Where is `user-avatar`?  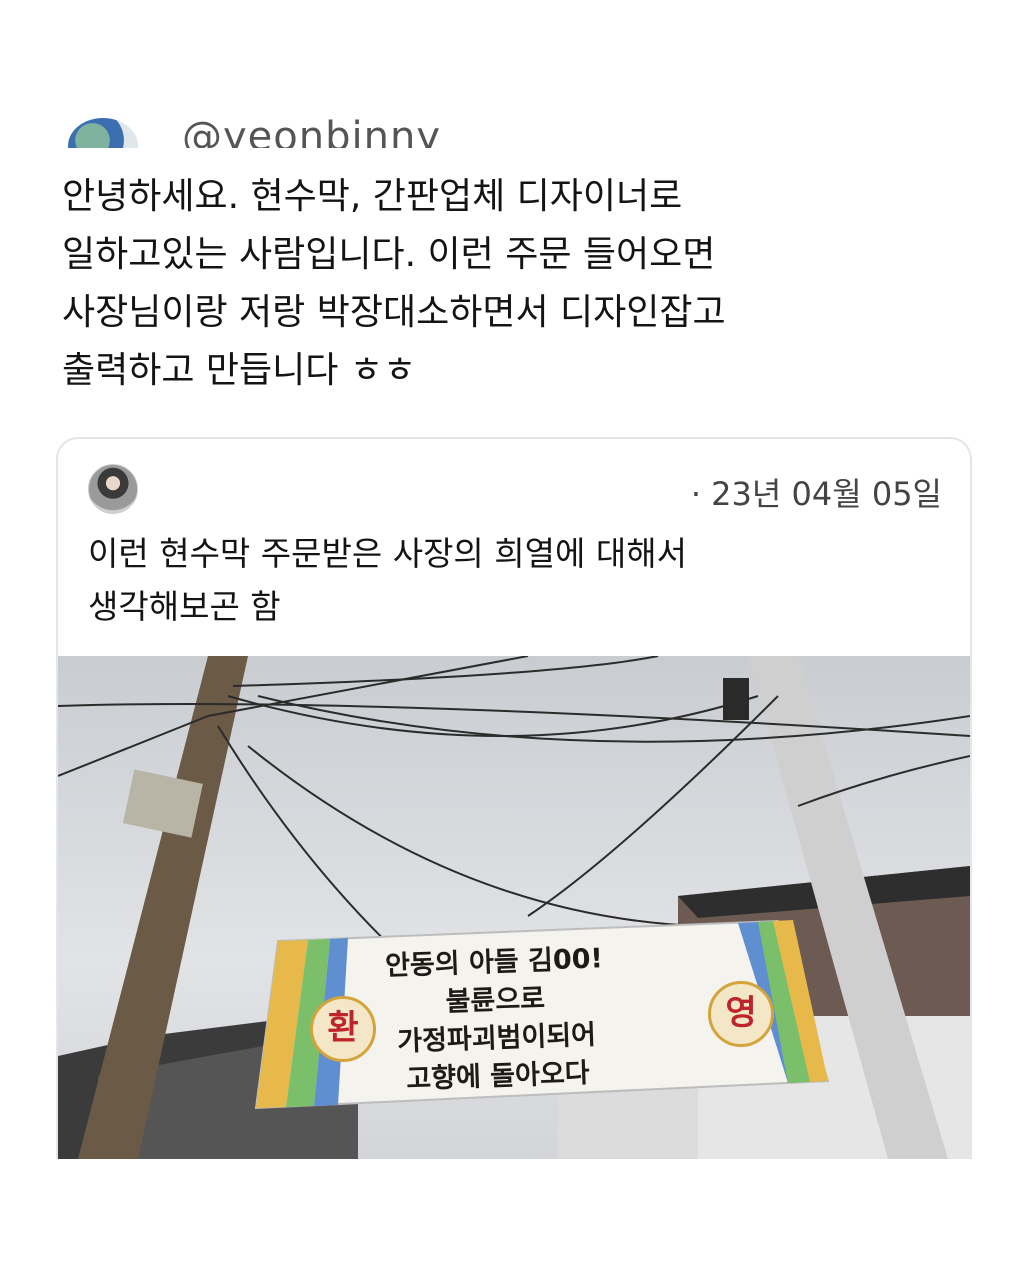 user-avatar is located at coordinates (103, 133).